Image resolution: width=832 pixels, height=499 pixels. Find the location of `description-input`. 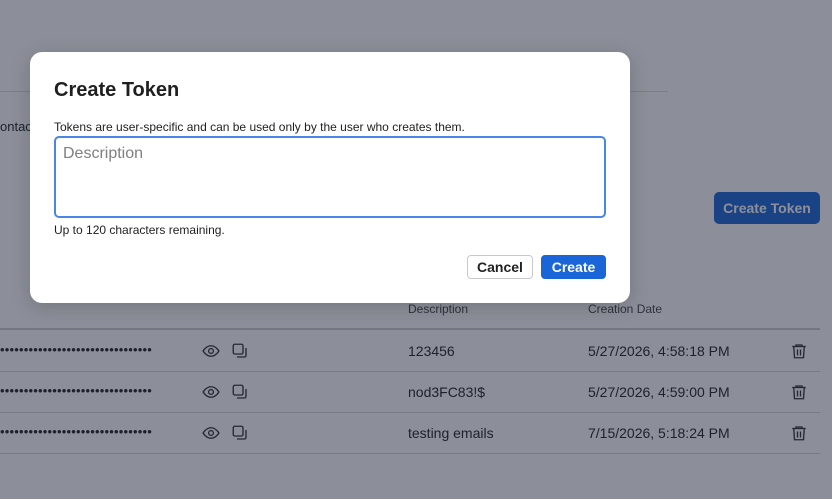

description-input is located at coordinates (330, 177).